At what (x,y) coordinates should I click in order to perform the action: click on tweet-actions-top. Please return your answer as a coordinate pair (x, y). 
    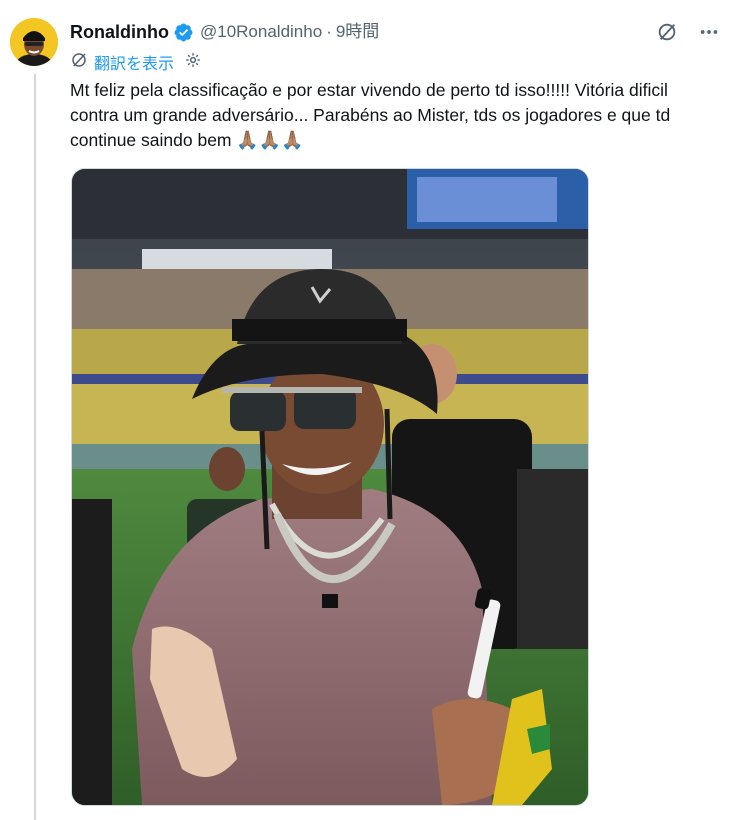
    Looking at the image, I should click on (688, 32).